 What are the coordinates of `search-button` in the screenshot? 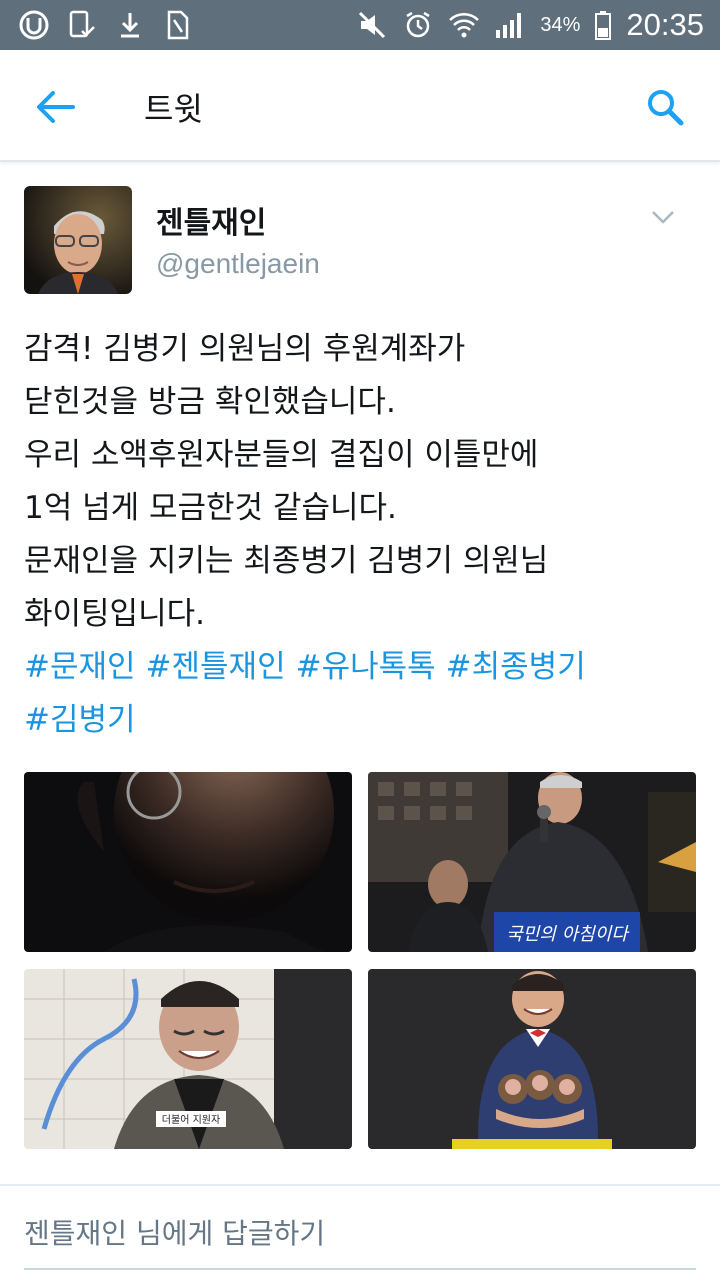 It's located at (665, 107).